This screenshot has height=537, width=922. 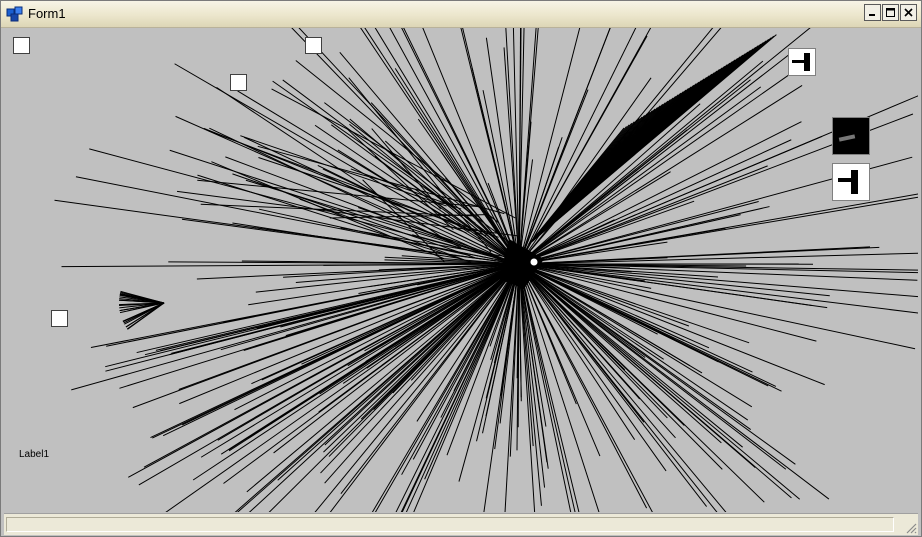 I want to click on title-bar: Form1, so click(x=461, y=14).